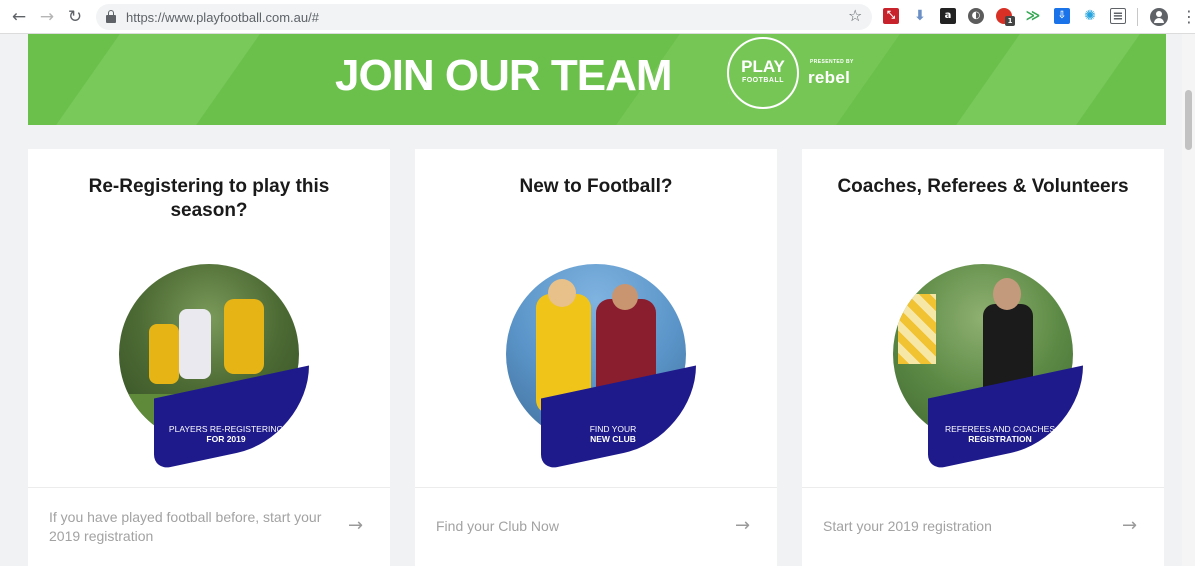 Image resolution: width=1195 pixels, height=566 pixels. I want to click on image-caption-line1: FIND YOUR, so click(613, 429).